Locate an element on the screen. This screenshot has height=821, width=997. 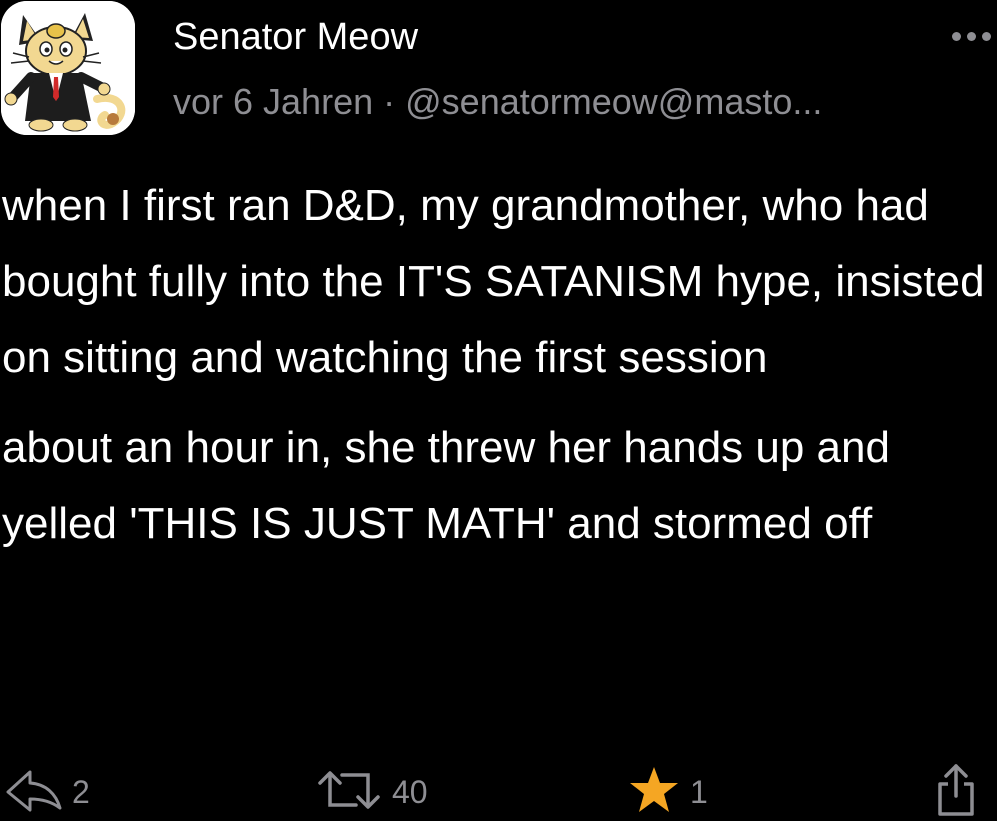
timestamp: vor 6 Jahren is located at coordinates (273, 101).